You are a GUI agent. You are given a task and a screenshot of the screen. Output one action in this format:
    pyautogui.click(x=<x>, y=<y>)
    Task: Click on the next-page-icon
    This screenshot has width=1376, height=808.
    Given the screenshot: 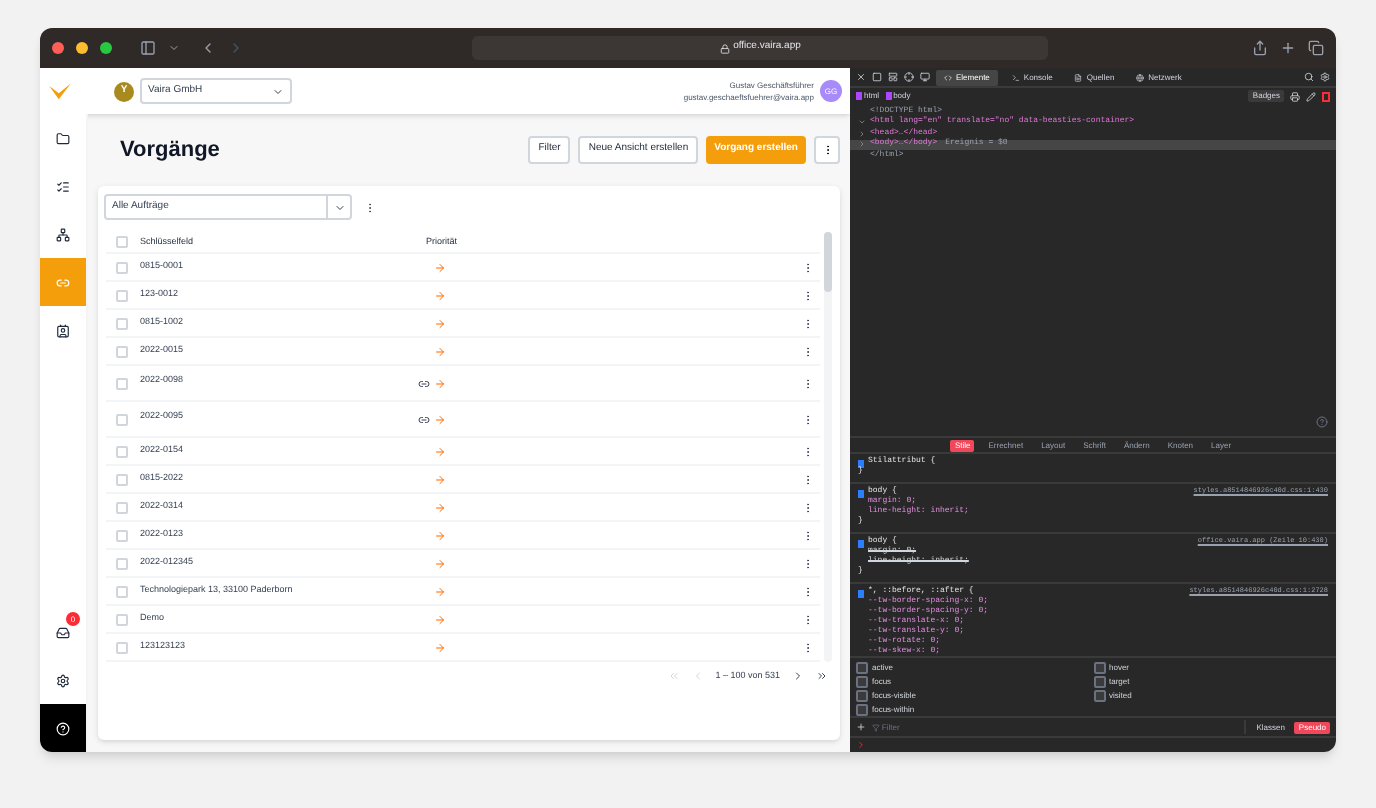 What is the action you would take?
    pyautogui.click(x=798, y=676)
    